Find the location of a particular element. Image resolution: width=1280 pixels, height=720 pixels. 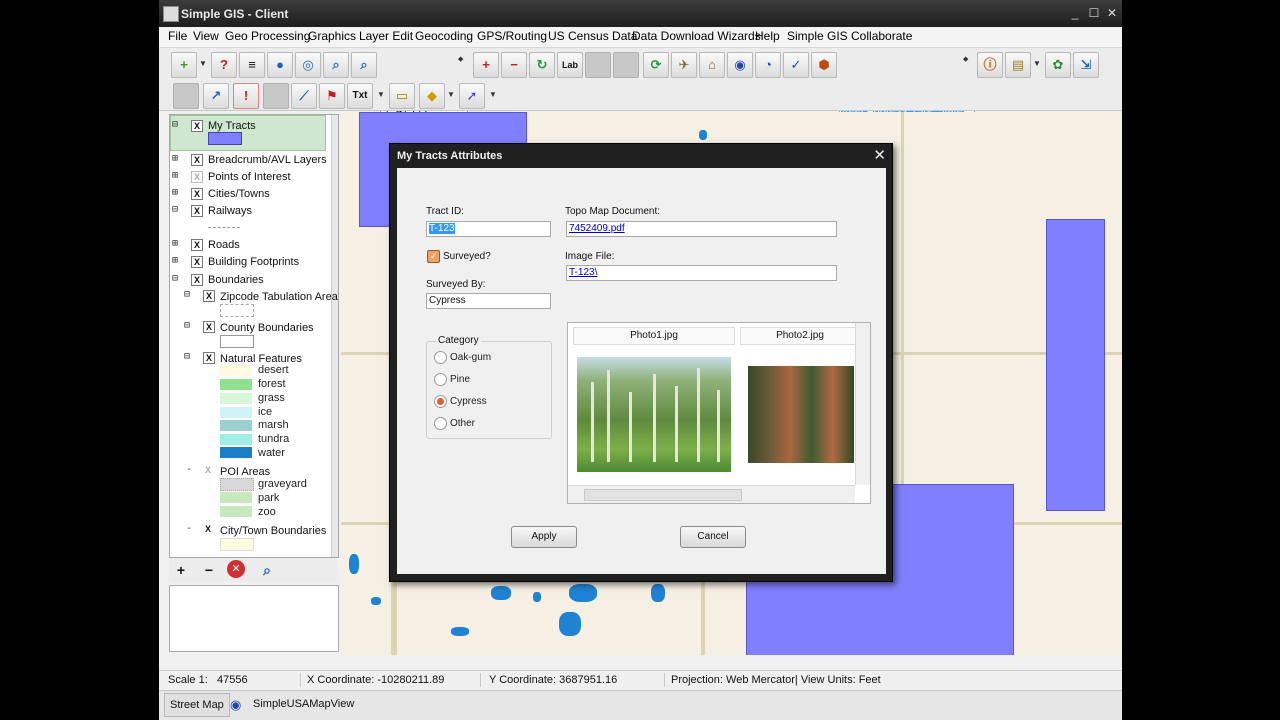

layer-label: Roads is located at coordinates (224, 245).